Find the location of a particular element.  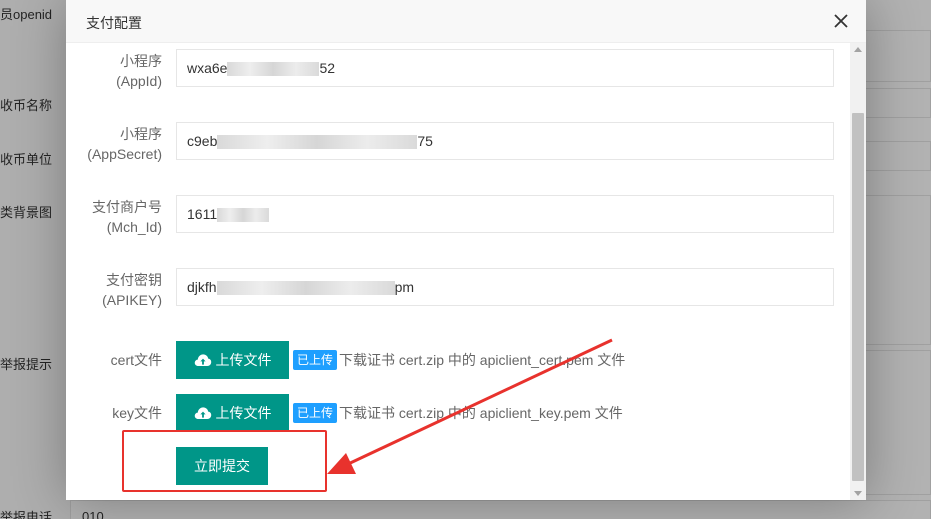

apikey-input: djkfh pm is located at coordinates (505, 287).